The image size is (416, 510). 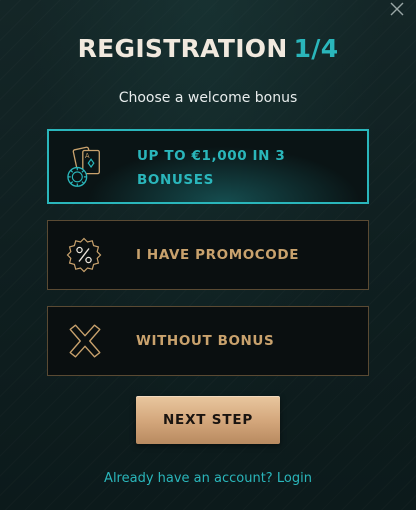 What do you see at coordinates (182, 48) in the screenshot?
I see `title-text: REGISTRATION` at bounding box center [182, 48].